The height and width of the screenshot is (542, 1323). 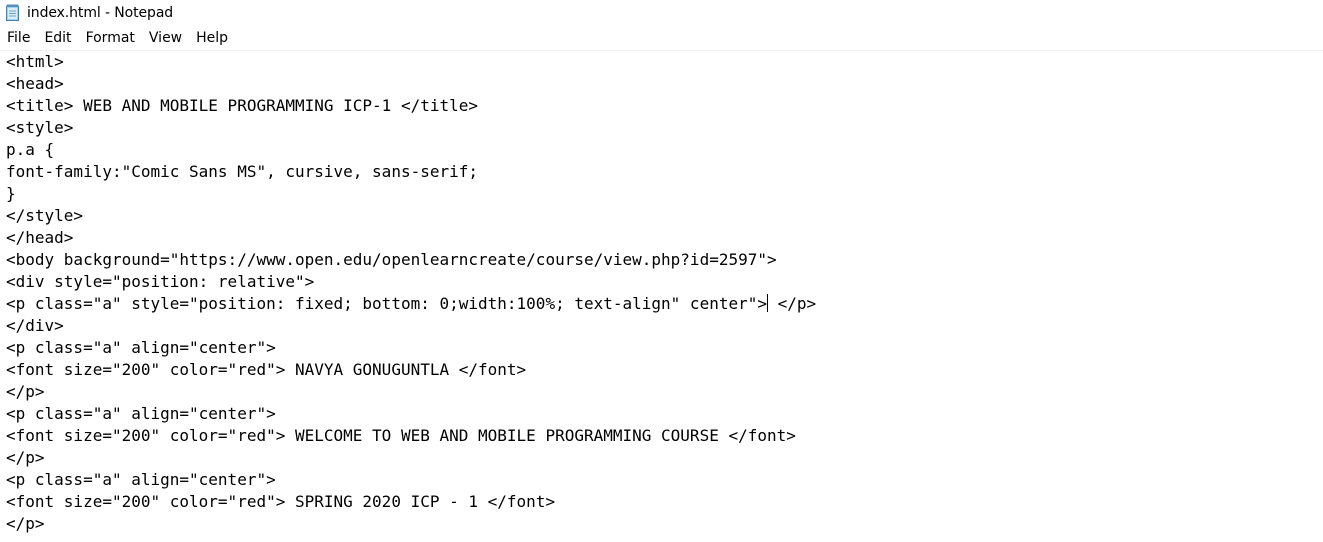 I want to click on code-line: <html>, so click(x=35, y=61).